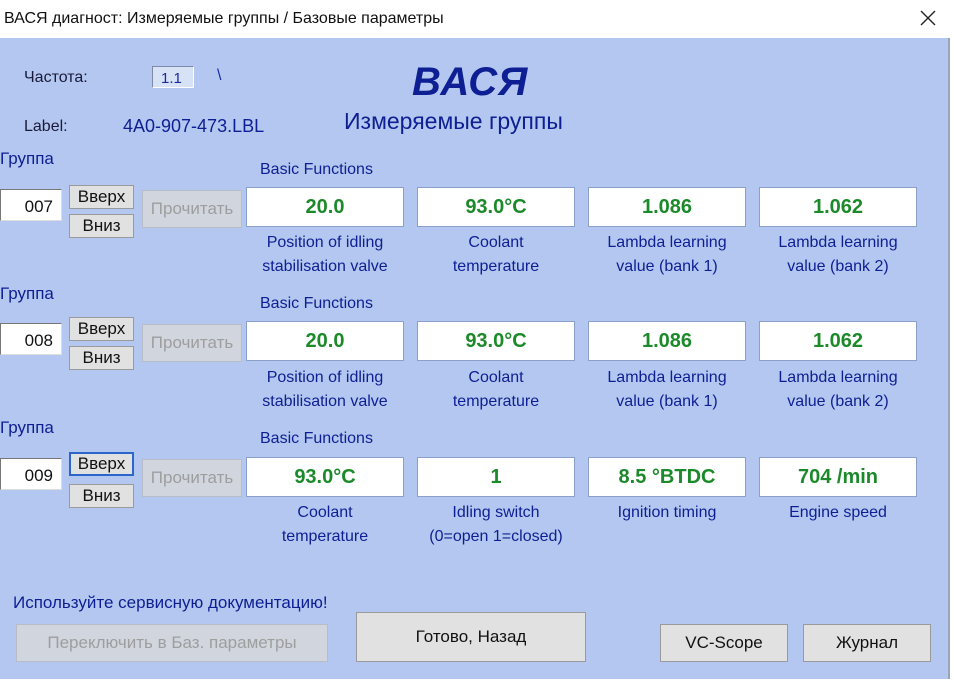 This screenshot has width=954, height=683. I want to click on app-logo: ВАСЯ, so click(470, 82).